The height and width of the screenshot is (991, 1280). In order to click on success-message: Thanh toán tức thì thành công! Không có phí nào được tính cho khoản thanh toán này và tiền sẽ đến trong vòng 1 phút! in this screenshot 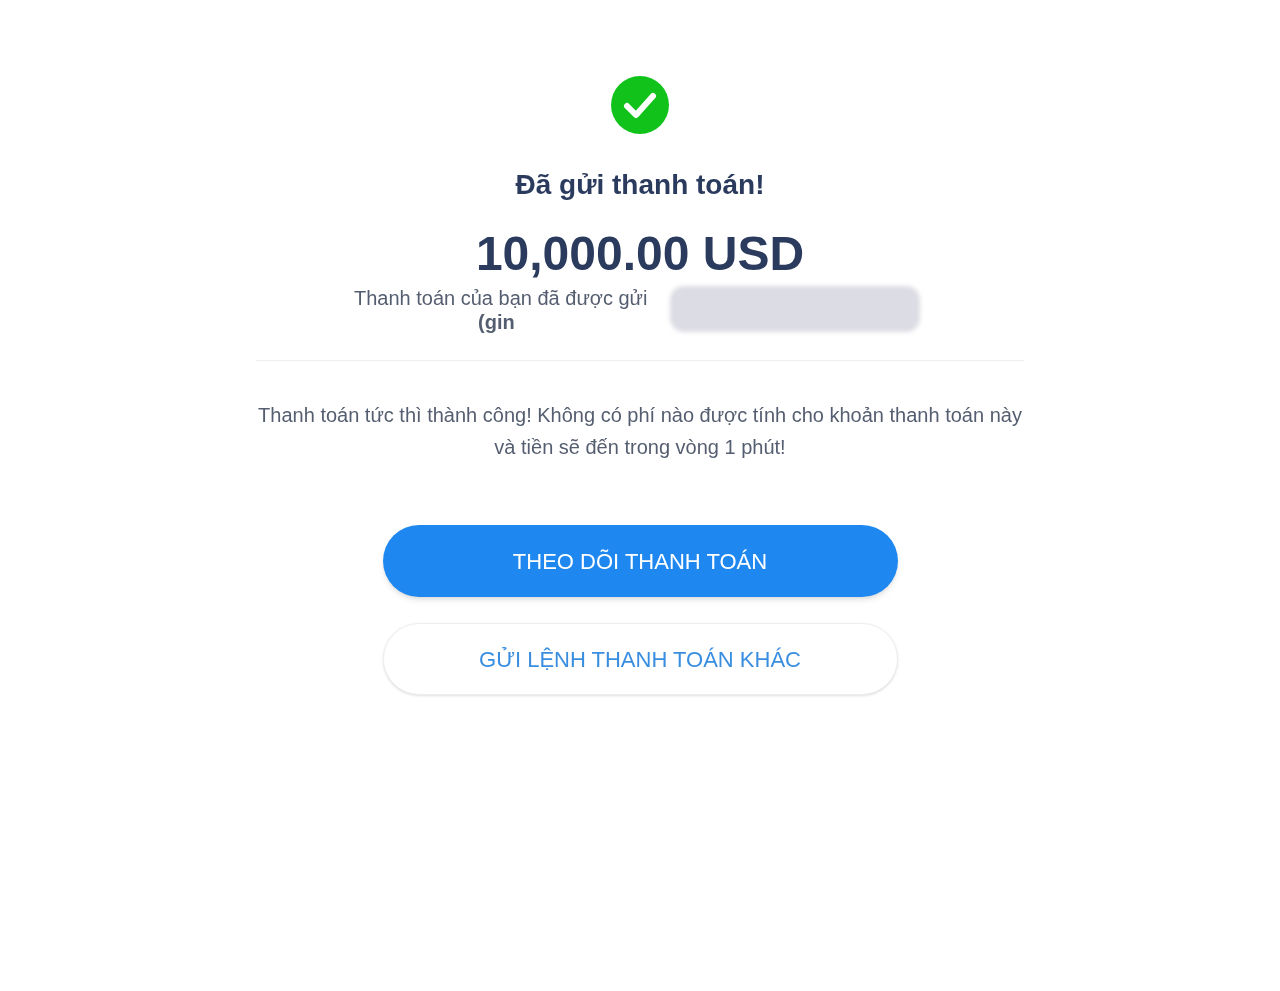, I will do `click(640, 431)`.